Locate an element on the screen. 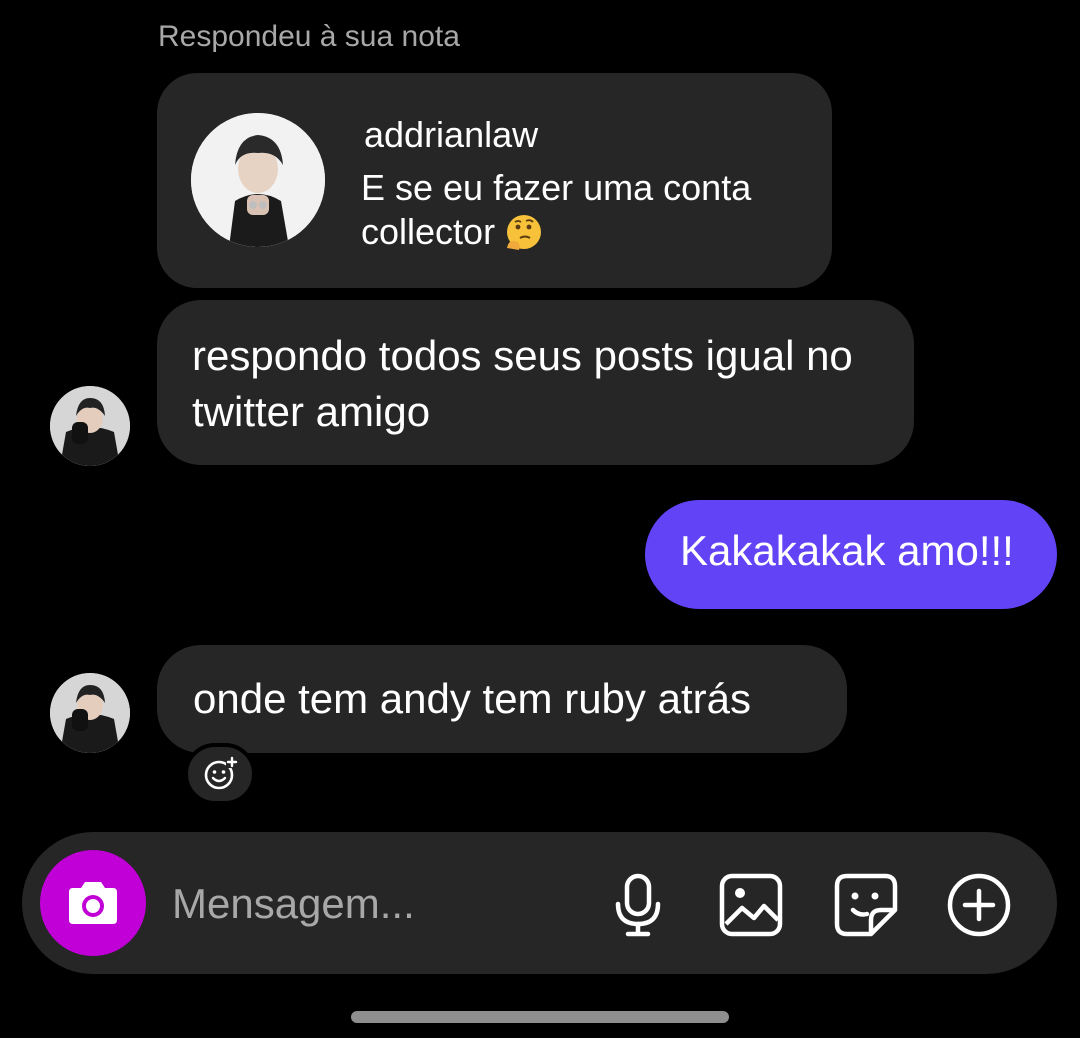 This screenshot has height=1038, width=1080. message-input is located at coordinates (382, 904).